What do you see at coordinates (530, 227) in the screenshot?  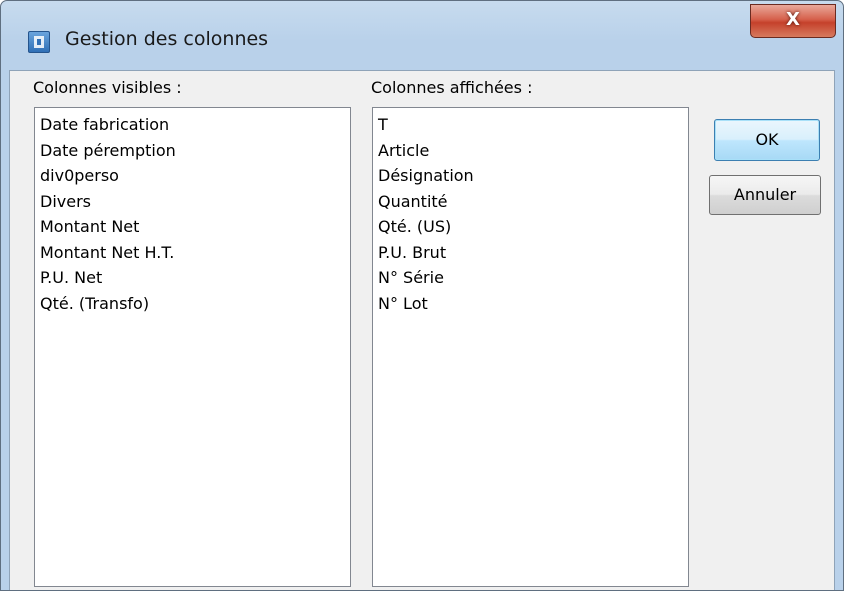 I see `list-item: Qté. (US)` at bounding box center [530, 227].